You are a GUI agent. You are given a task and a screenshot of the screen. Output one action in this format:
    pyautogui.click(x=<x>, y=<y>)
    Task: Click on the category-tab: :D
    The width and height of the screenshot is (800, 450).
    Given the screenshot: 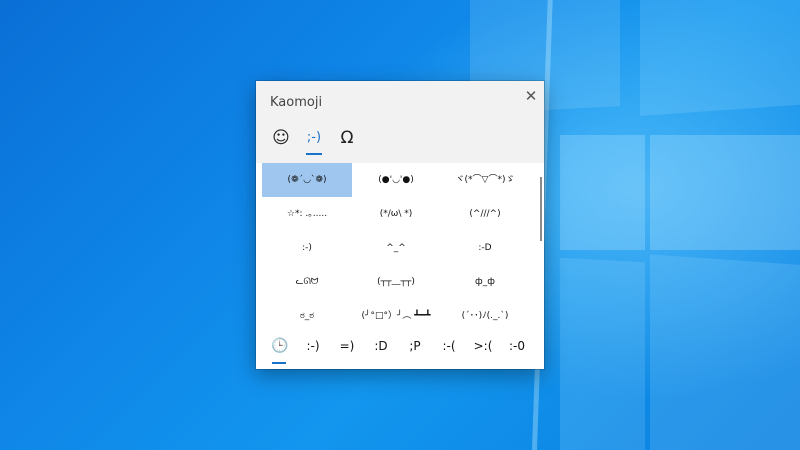 What is the action you would take?
    pyautogui.click(x=381, y=348)
    